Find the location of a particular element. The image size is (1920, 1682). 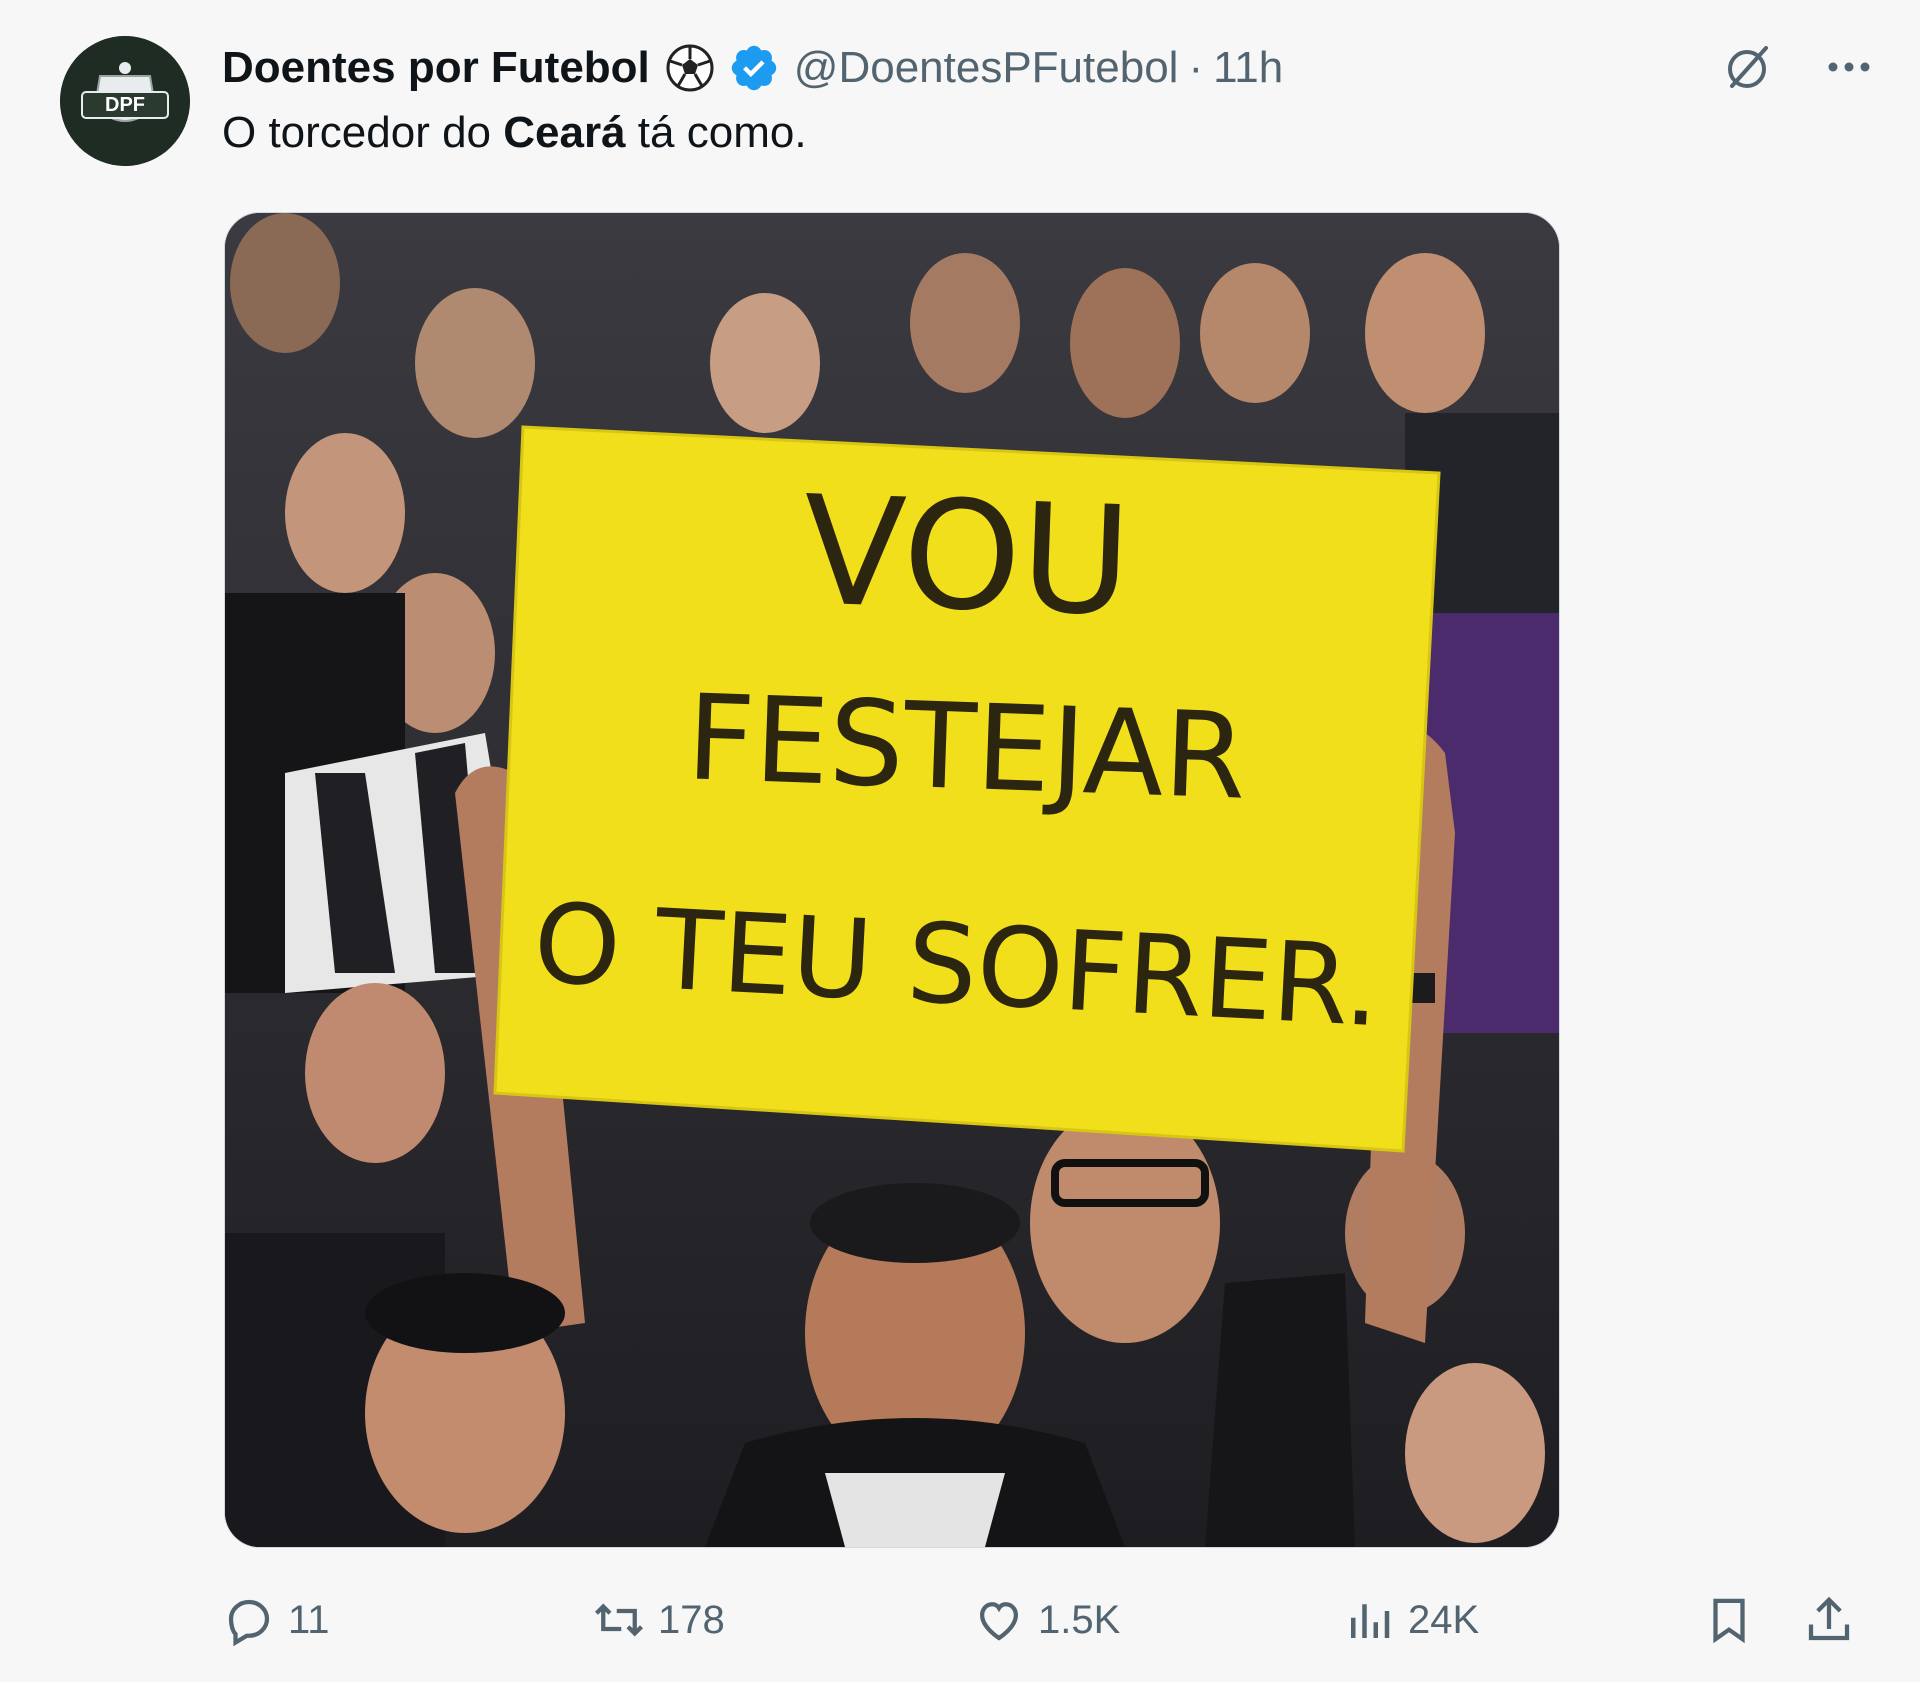

reply-icon is located at coordinates (249, 1620).